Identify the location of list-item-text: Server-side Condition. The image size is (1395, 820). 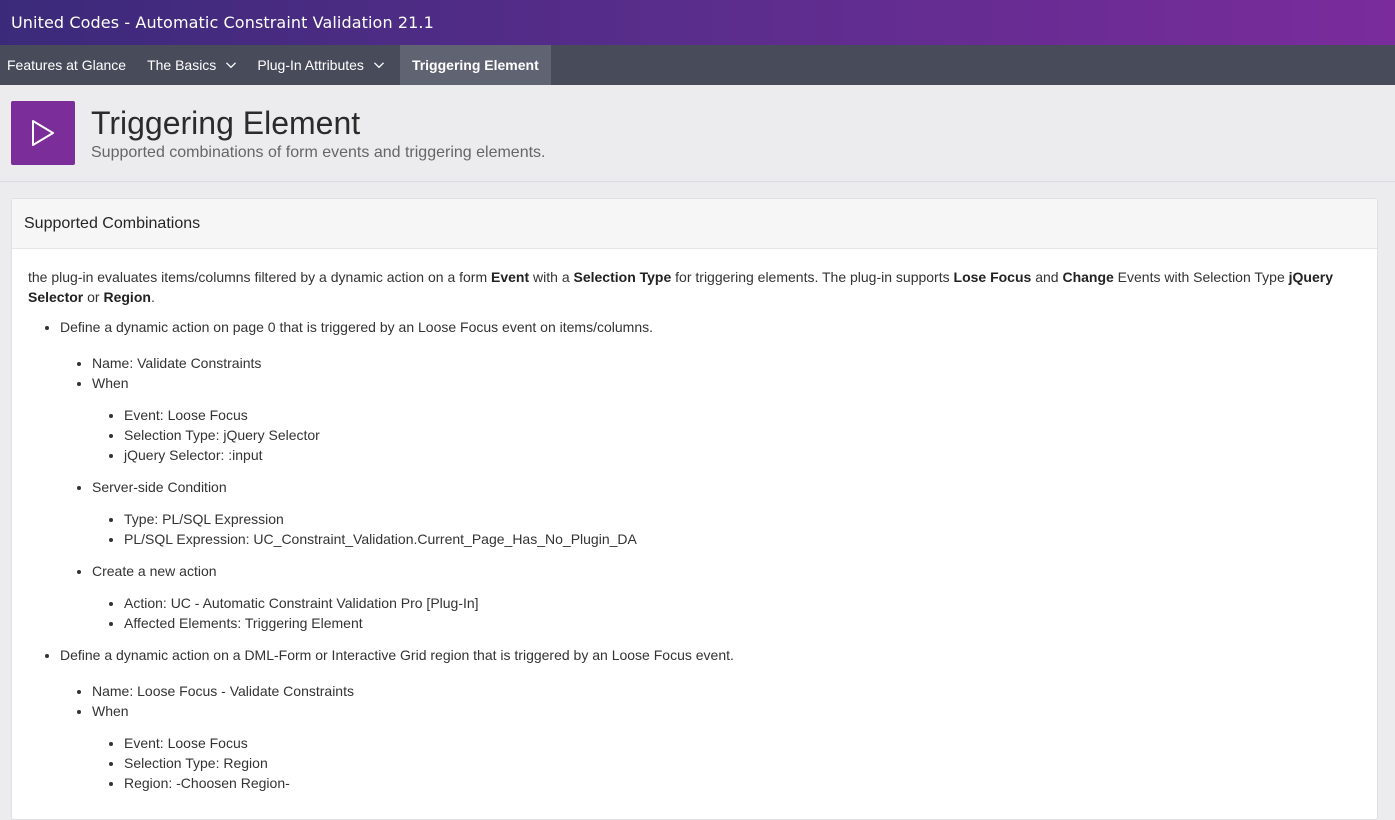
(159, 487).